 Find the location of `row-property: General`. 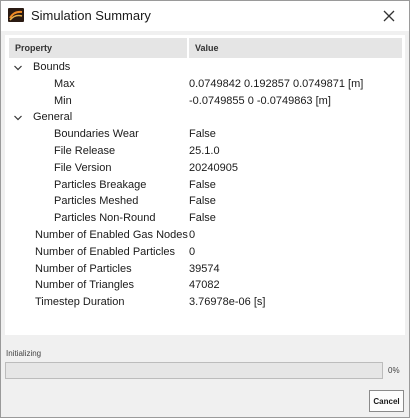

row-property: General is located at coordinates (53, 117).